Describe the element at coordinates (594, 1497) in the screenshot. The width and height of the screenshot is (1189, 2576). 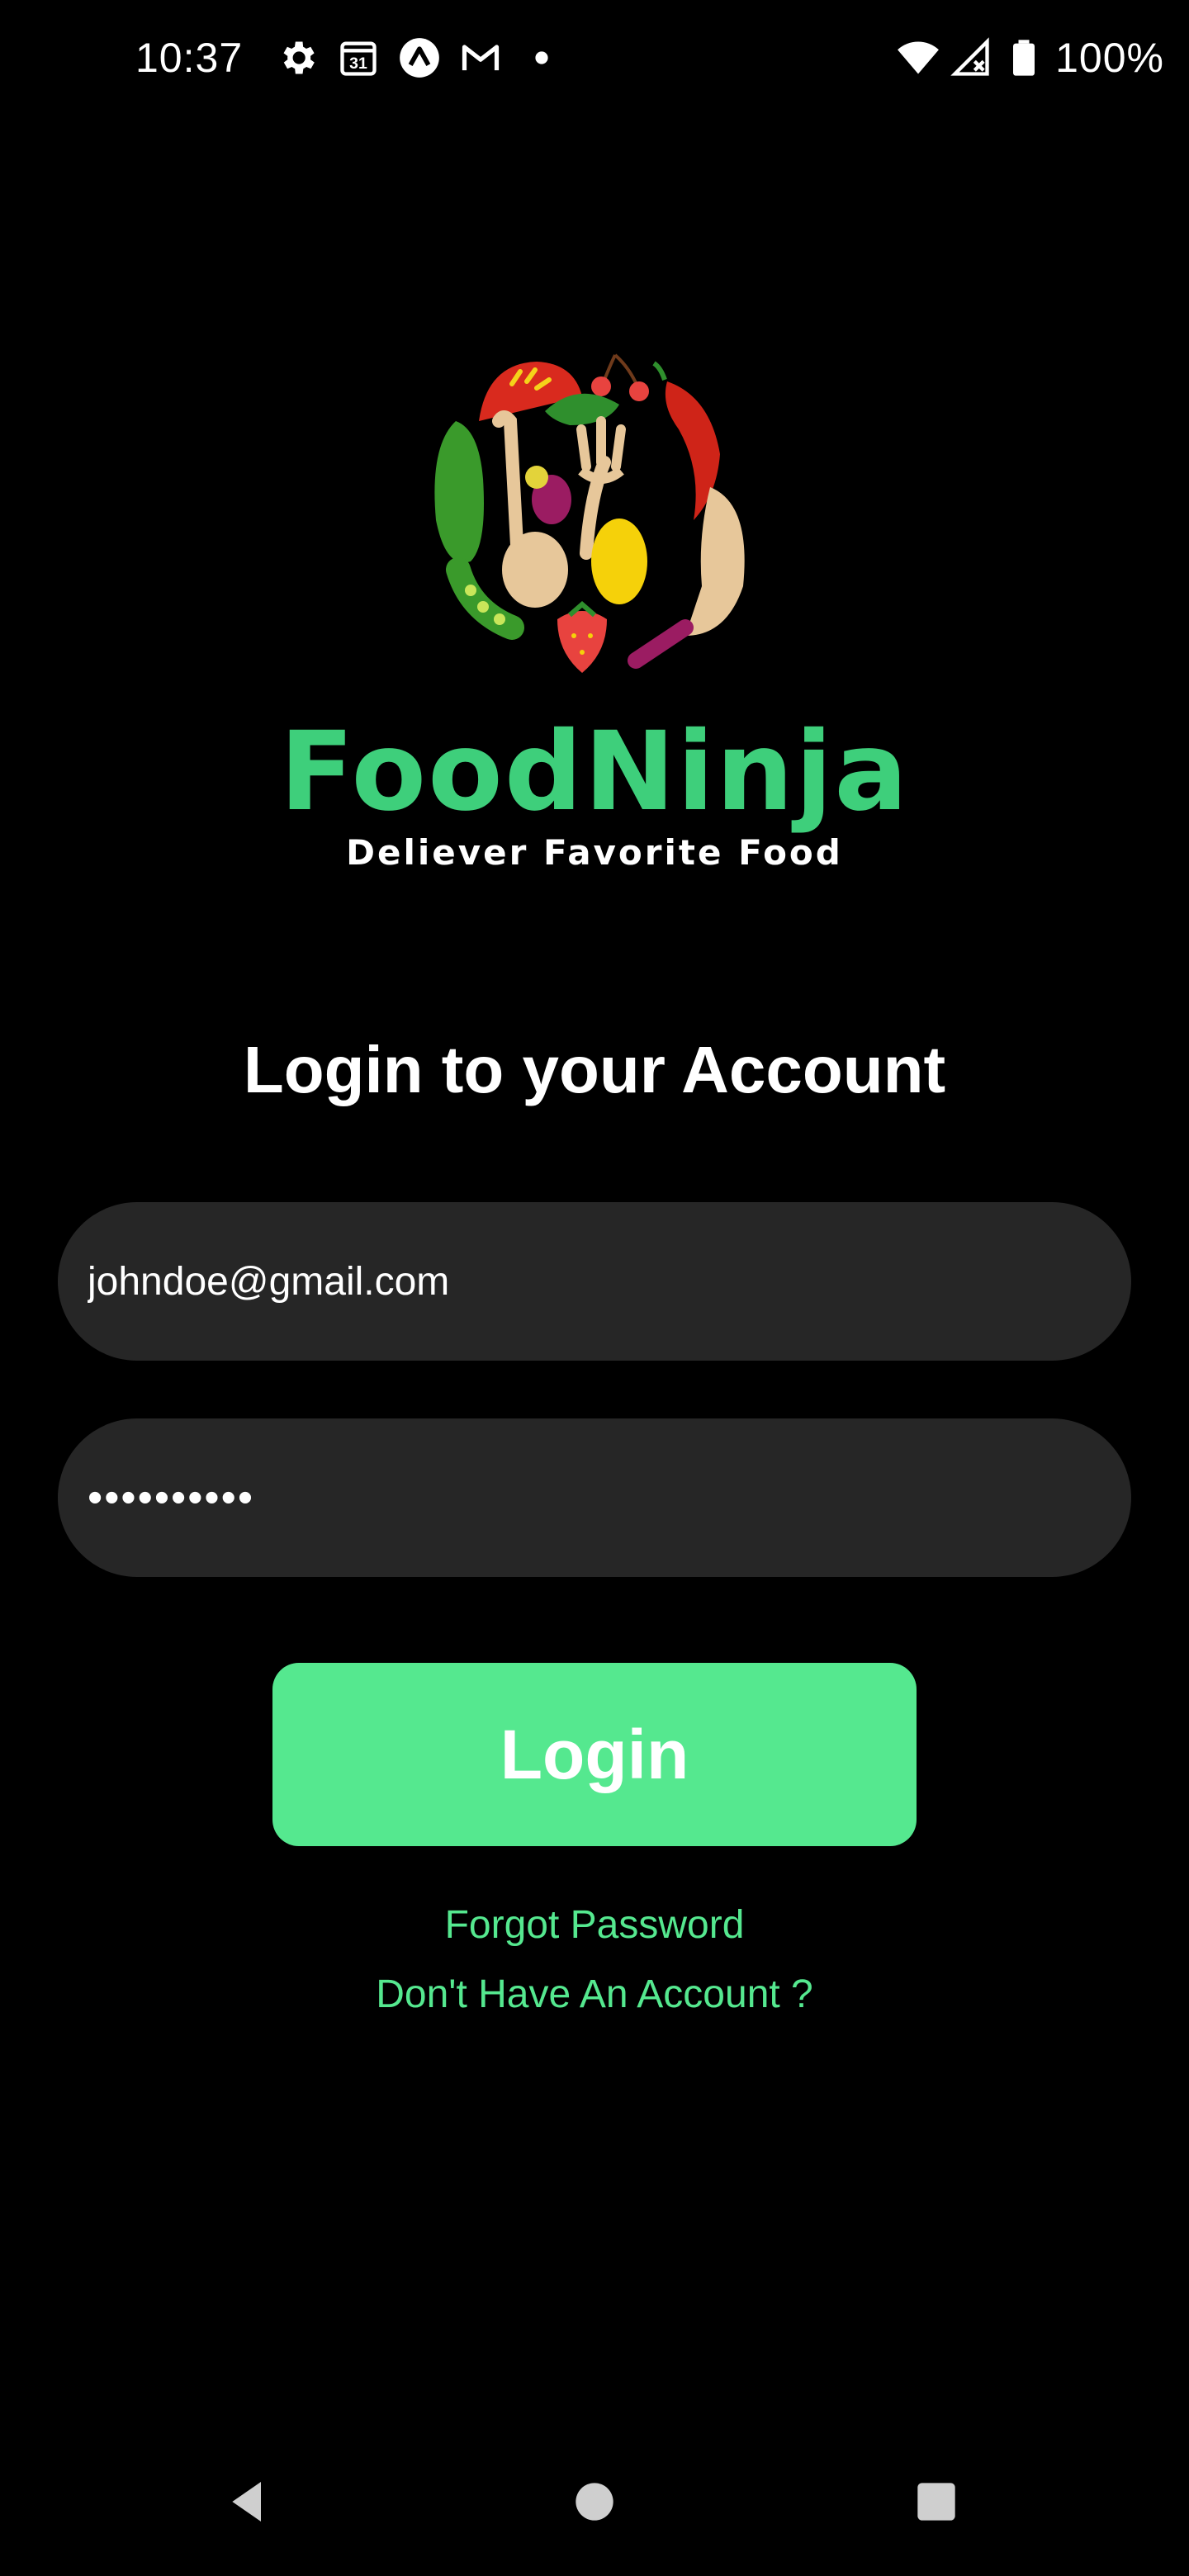
I see `password-field` at that location.